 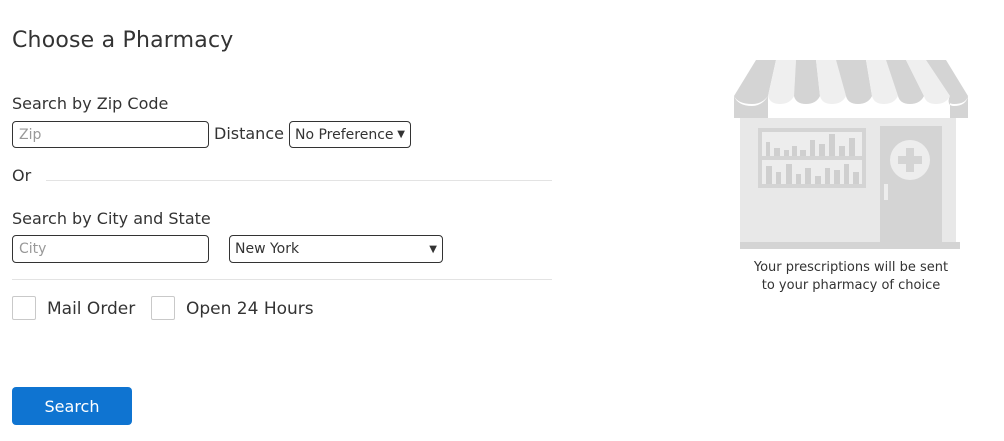 What do you see at coordinates (123, 40) in the screenshot?
I see `page-title: Choose a Pharmacy` at bounding box center [123, 40].